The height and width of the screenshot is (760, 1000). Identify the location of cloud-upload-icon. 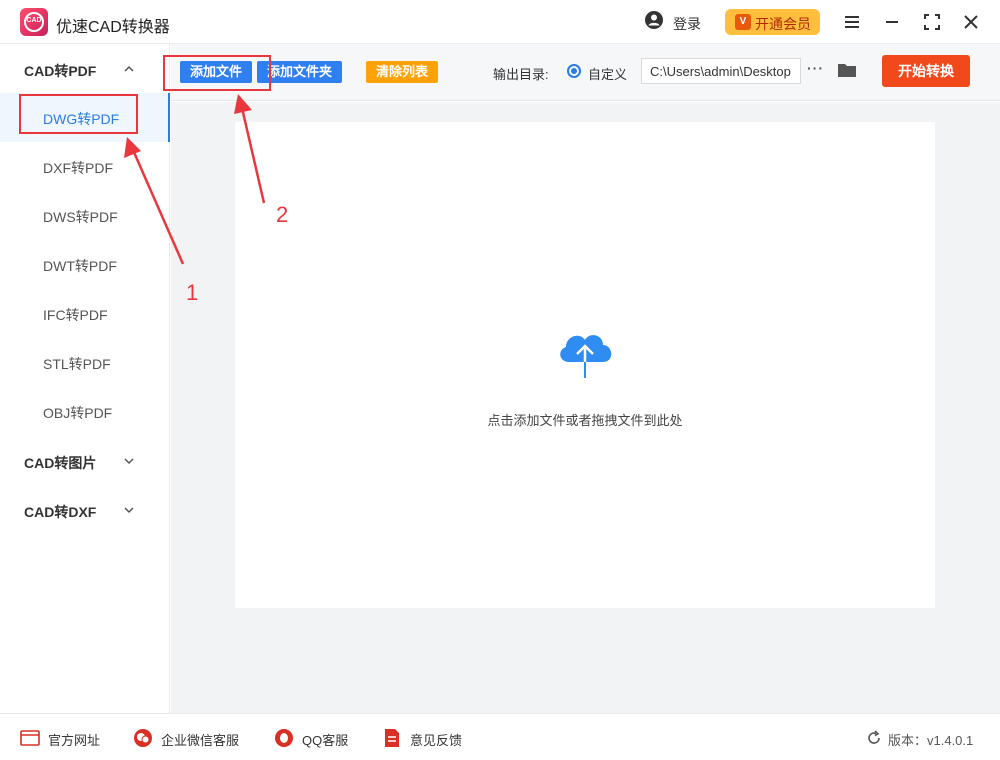
(586, 356).